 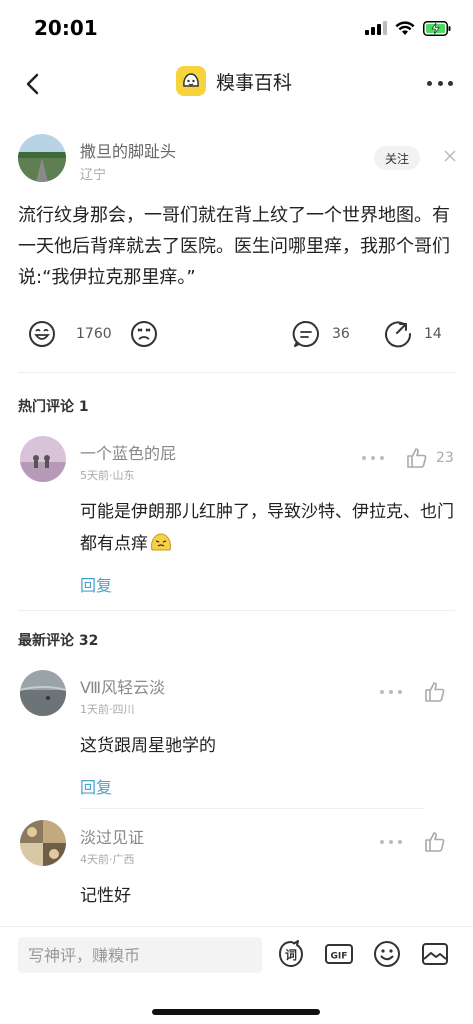 I want to click on dismiss-button, so click(x=450, y=156).